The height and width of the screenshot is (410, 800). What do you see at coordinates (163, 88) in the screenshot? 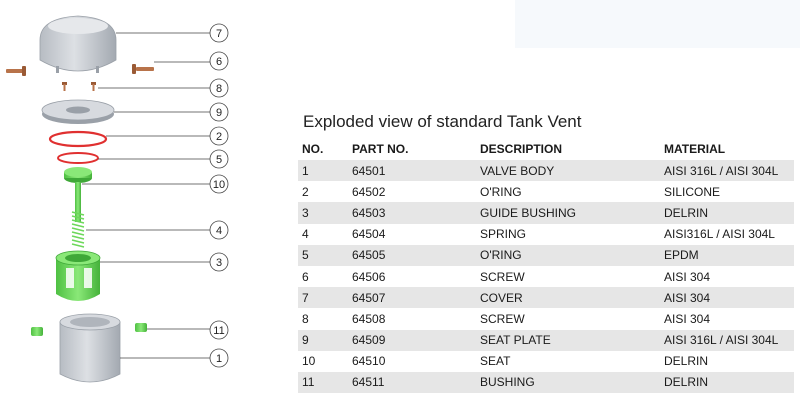
I see `callout-8: 8` at bounding box center [163, 88].